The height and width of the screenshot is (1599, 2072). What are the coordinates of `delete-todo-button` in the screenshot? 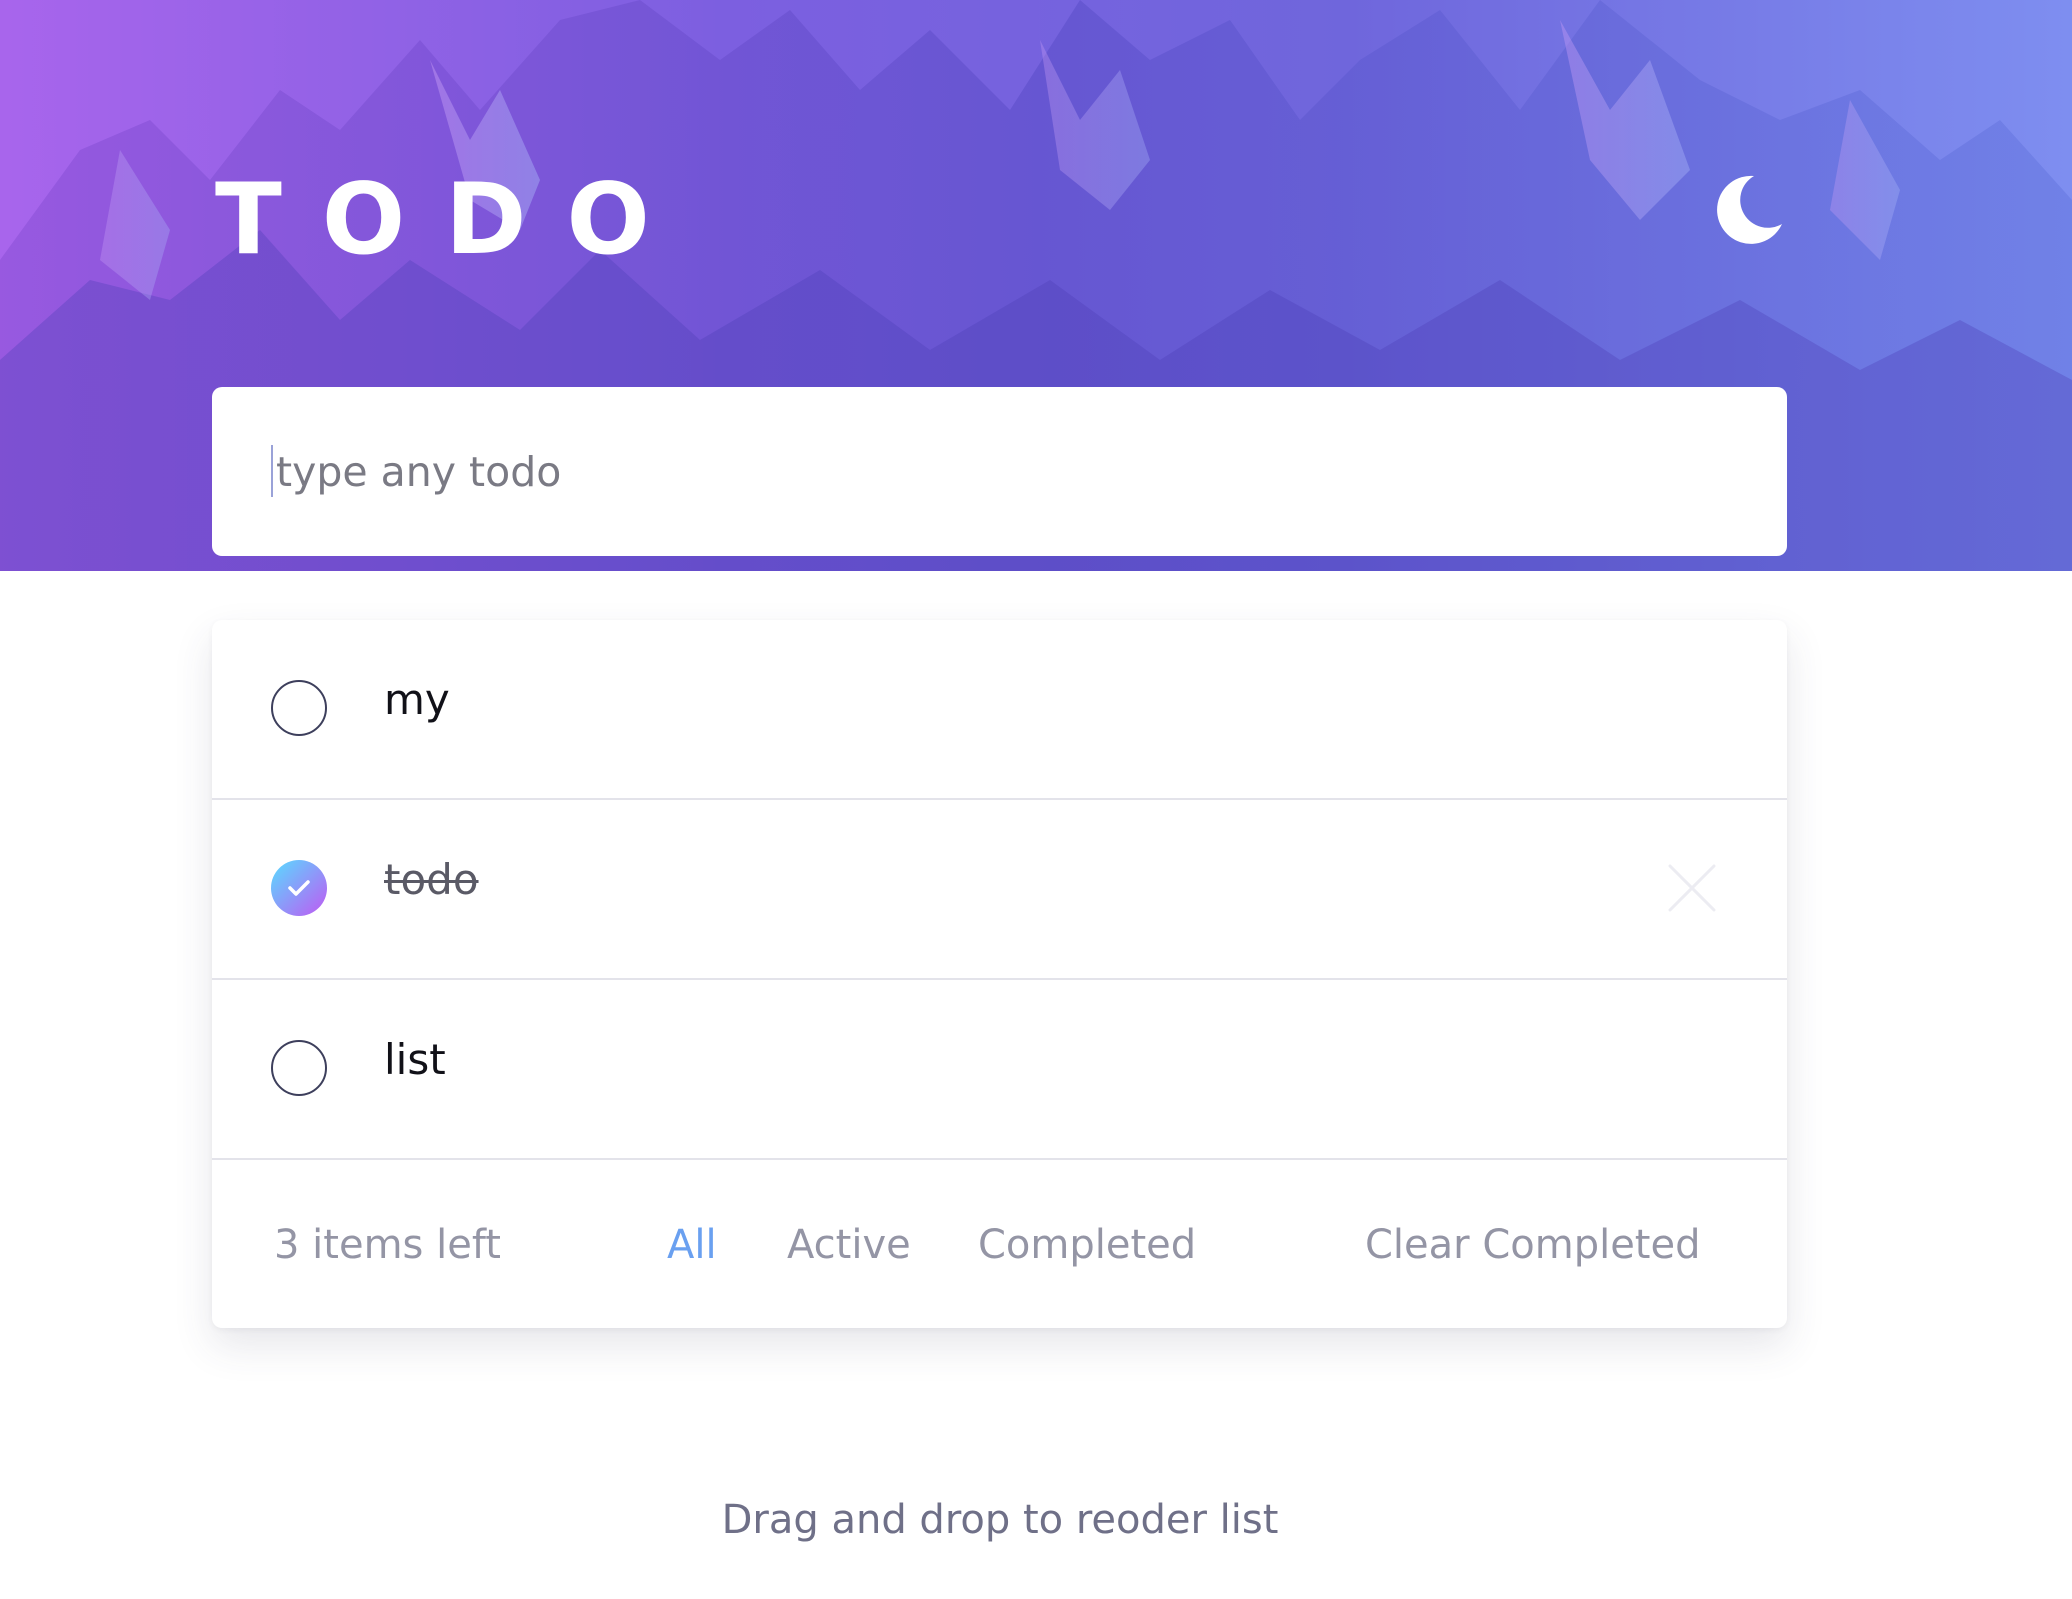 It's located at (1692, 888).